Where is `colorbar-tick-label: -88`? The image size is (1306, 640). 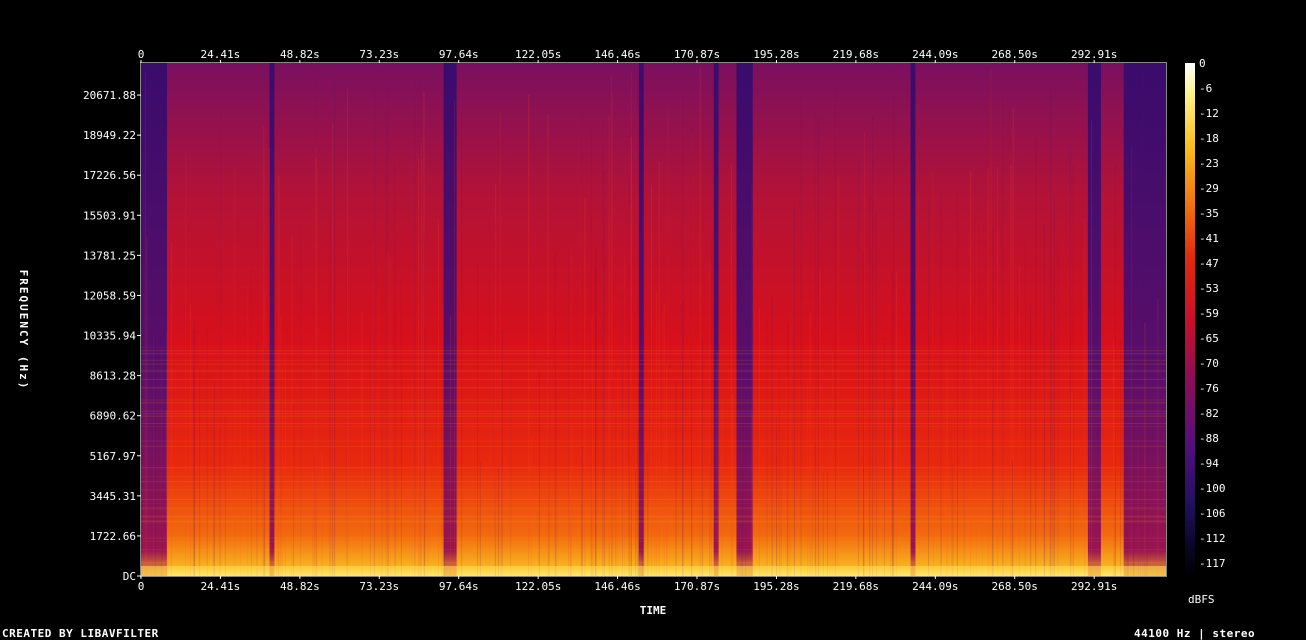
colorbar-tick-label: -88 is located at coordinates (1209, 438).